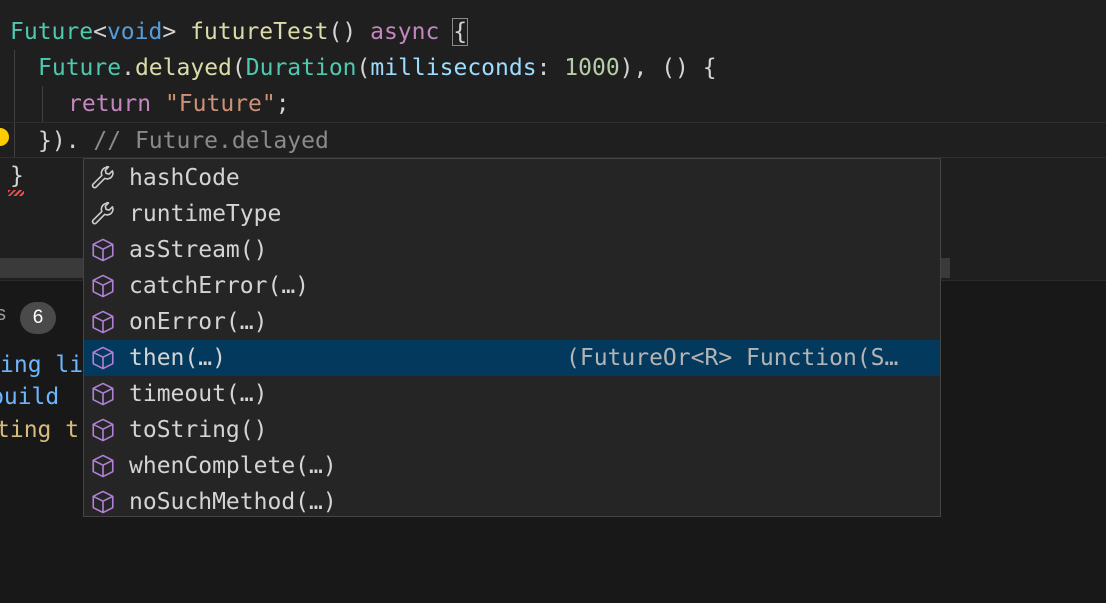 This screenshot has width=1106, height=603. What do you see at coordinates (259, 32) in the screenshot?
I see `function-name: futureTest` at bounding box center [259, 32].